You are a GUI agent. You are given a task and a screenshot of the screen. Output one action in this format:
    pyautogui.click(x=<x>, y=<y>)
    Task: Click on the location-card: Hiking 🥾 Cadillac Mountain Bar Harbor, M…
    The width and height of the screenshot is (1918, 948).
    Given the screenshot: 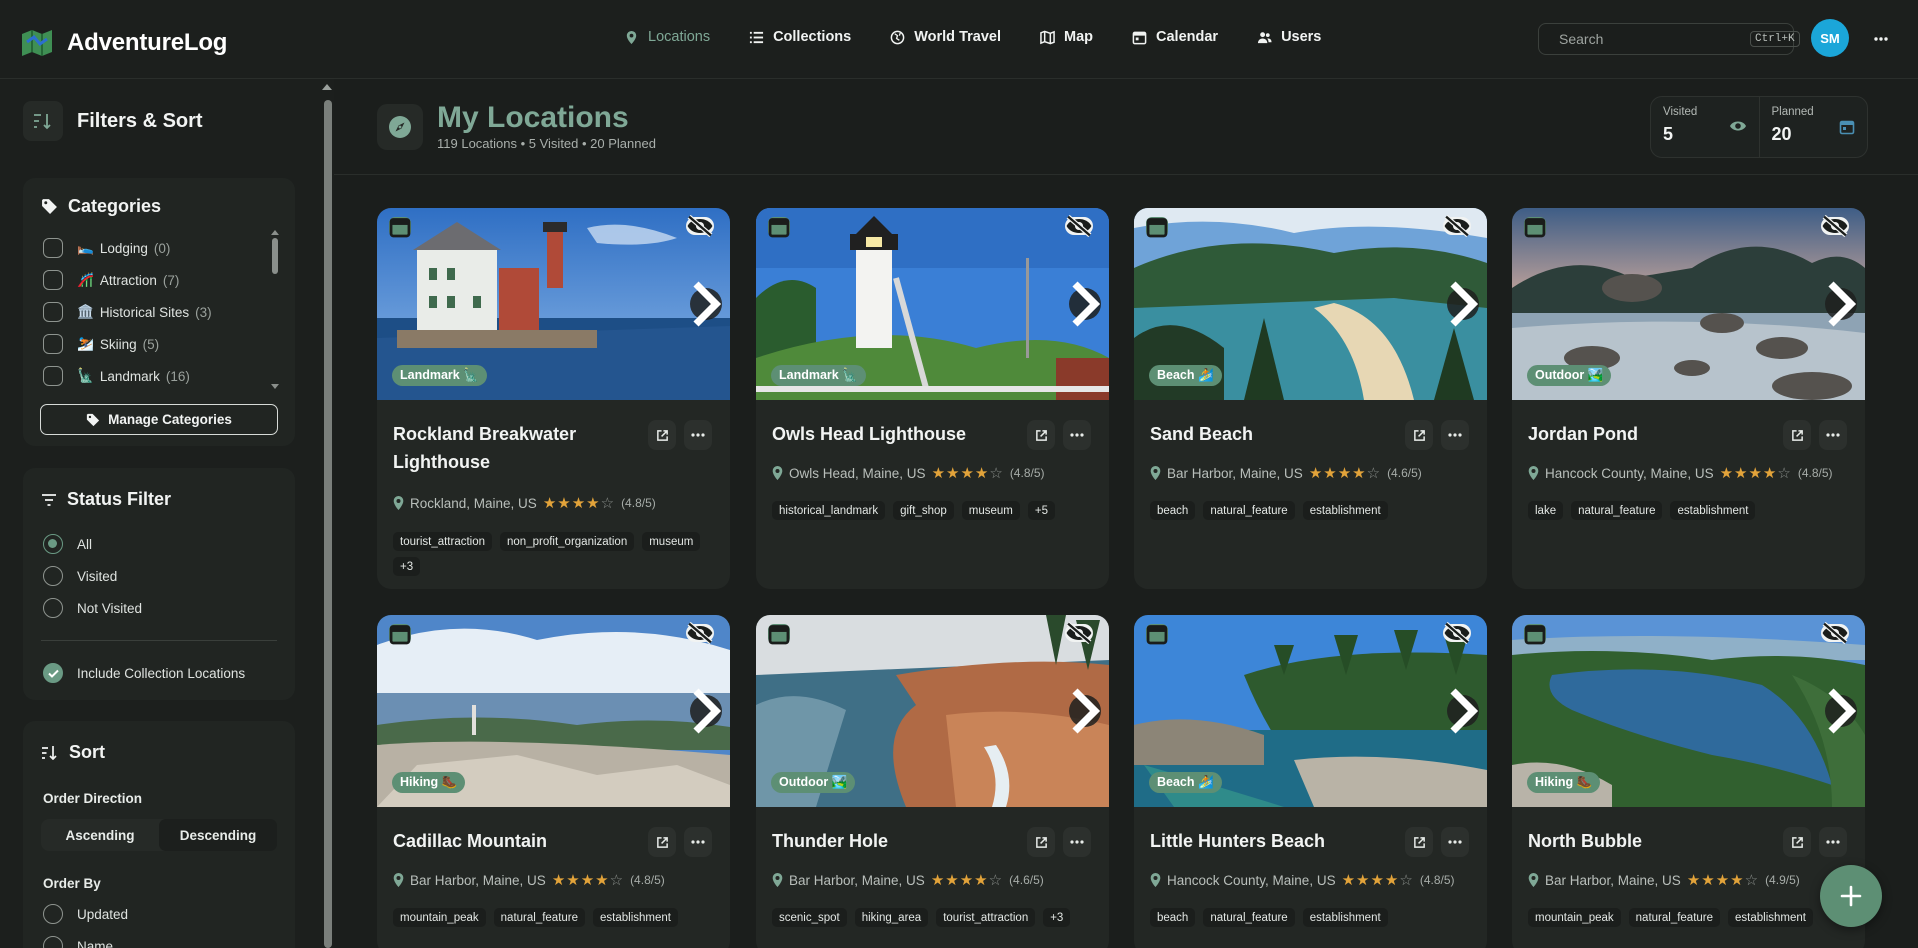 What is the action you would take?
    pyautogui.click(x=553, y=781)
    